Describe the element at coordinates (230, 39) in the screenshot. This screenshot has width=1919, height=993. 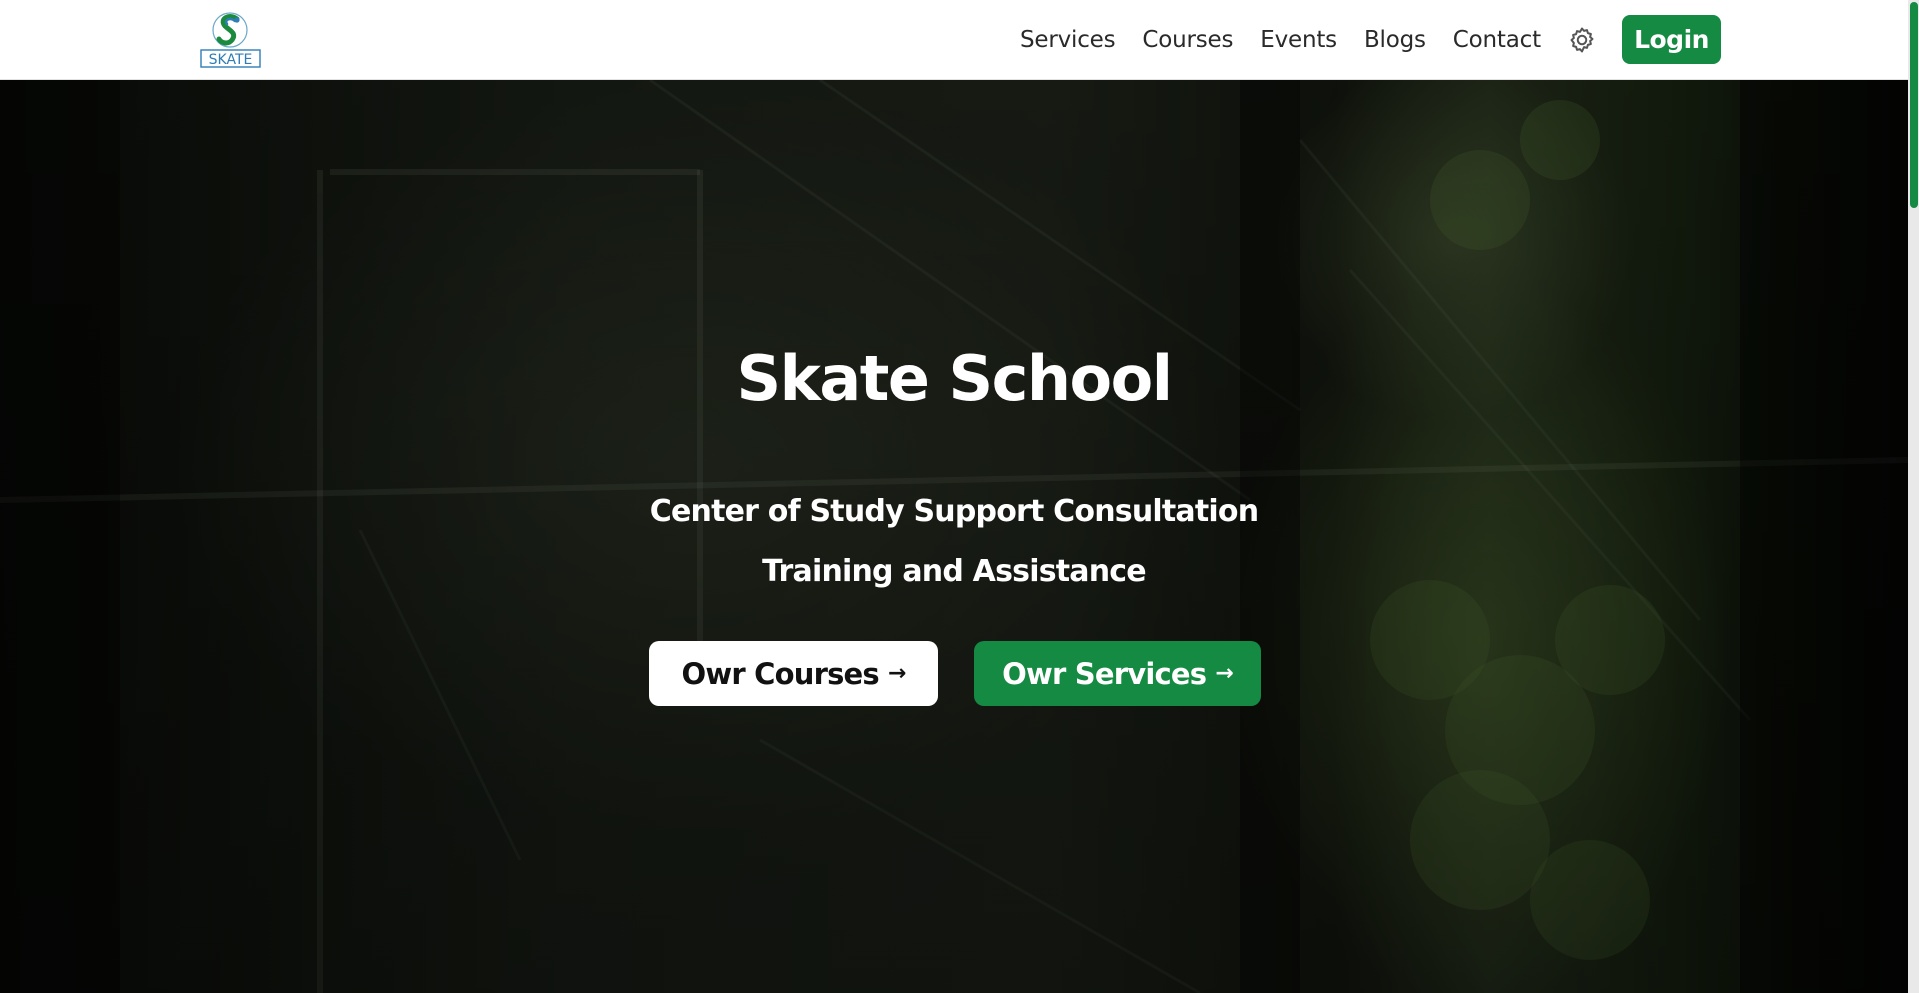
I see `skate-logo: SKATE` at that location.